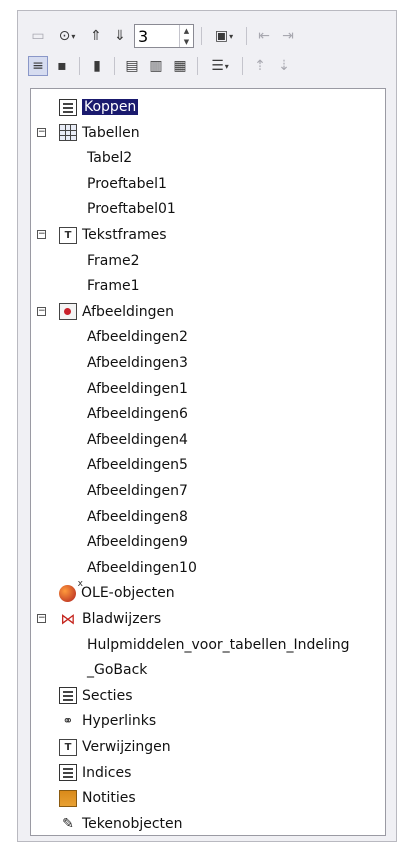  I want to click on promote-chapter-button: ⇑, so click(96, 36).